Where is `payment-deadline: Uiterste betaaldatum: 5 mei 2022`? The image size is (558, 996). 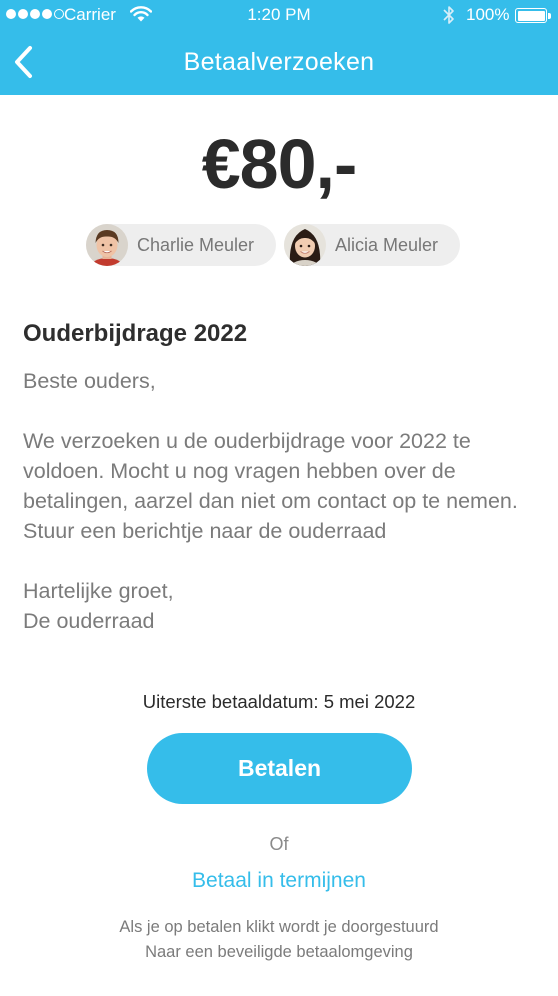
payment-deadline: Uiterste betaaldatum: 5 mei 2022 is located at coordinates (279, 701).